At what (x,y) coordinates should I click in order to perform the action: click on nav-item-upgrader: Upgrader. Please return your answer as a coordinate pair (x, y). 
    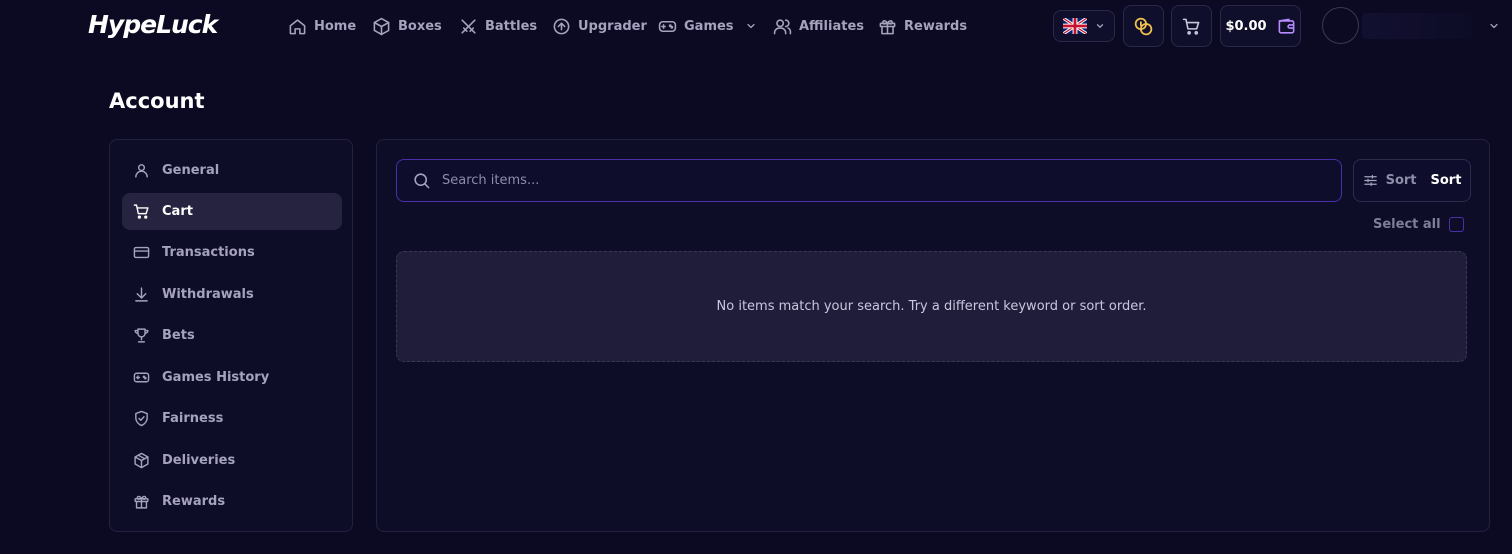
    Looking at the image, I should click on (599, 26).